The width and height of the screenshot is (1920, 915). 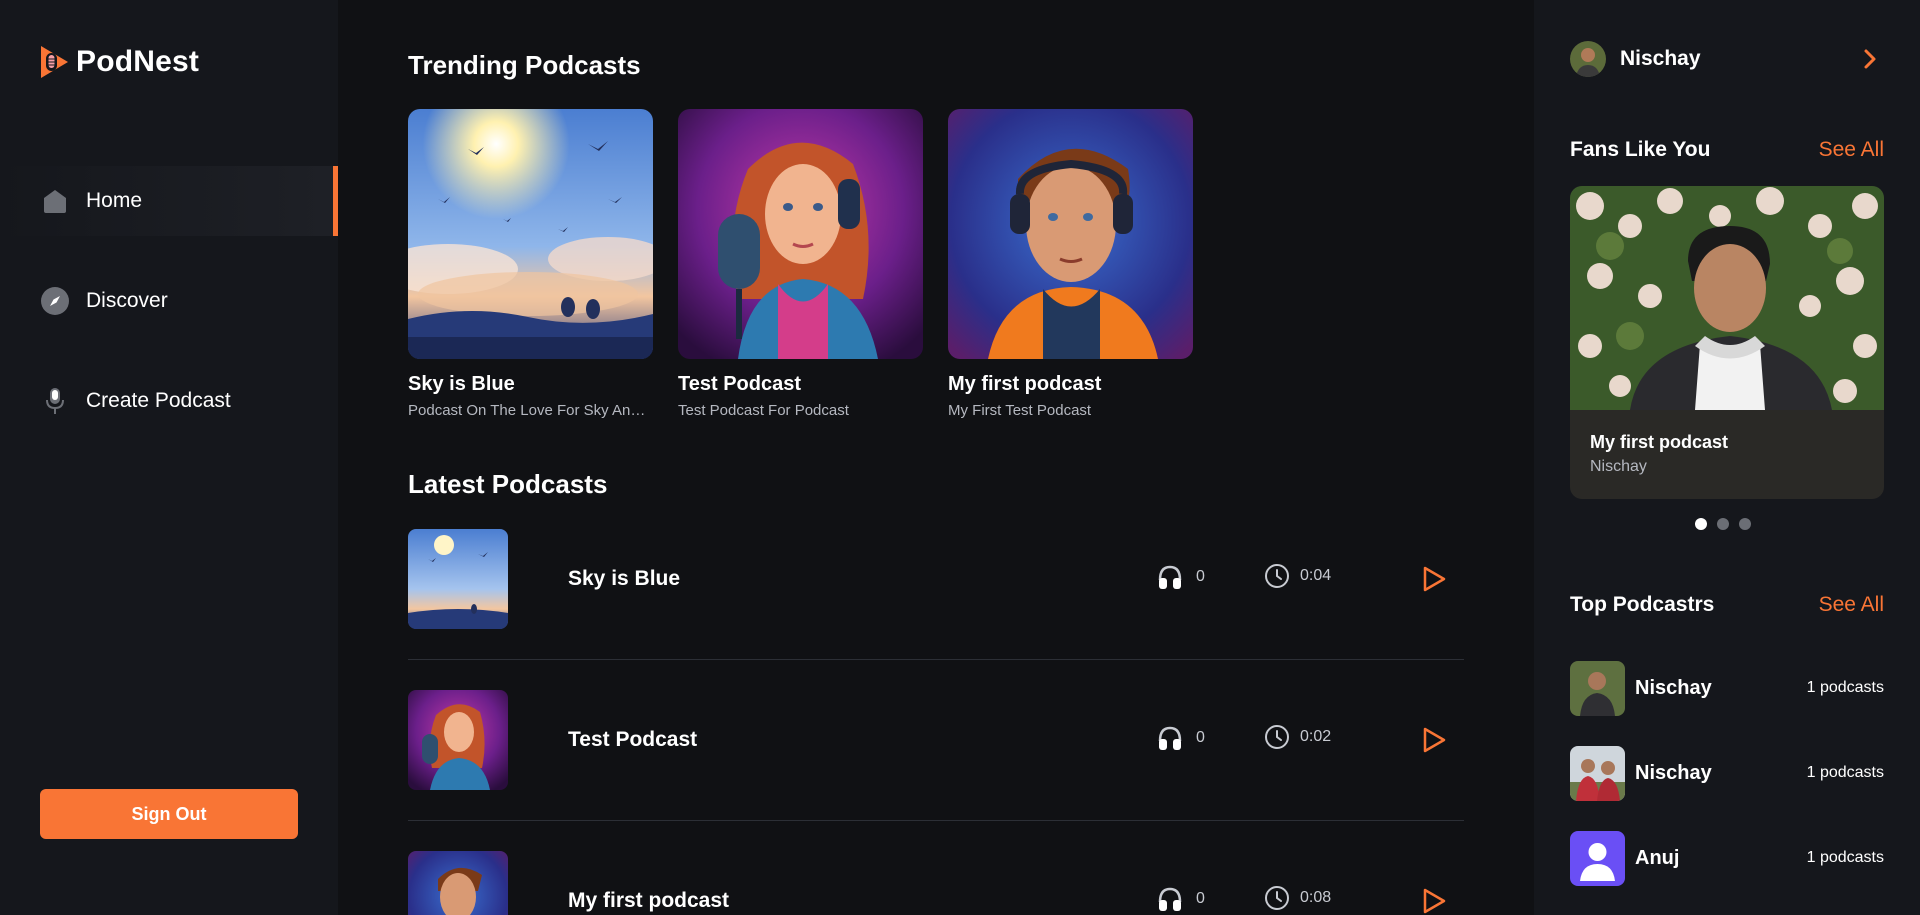 I want to click on latest-podcast-title: Test Podcast, so click(x=633, y=739).